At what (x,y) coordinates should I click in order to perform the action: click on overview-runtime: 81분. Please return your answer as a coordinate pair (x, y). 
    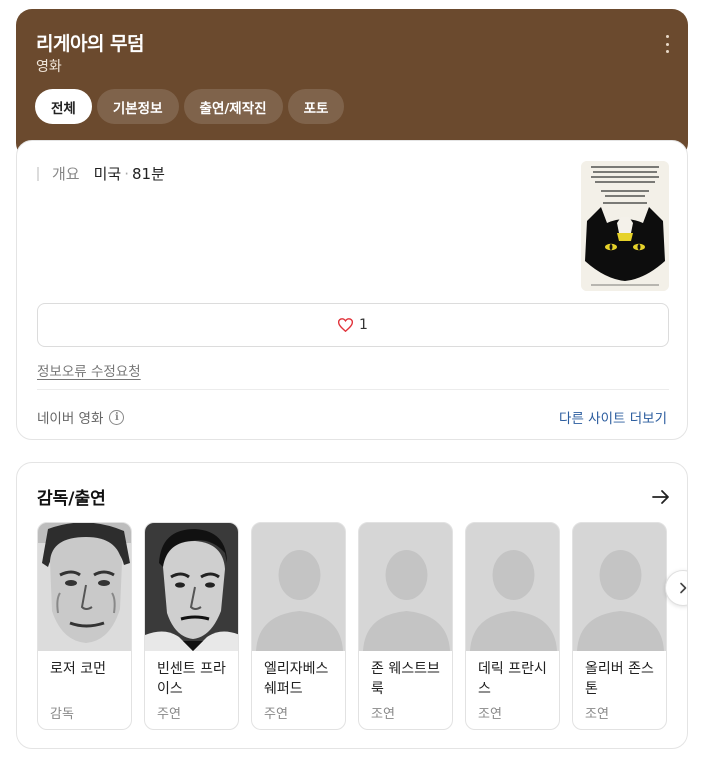
    Looking at the image, I should click on (148, 174).